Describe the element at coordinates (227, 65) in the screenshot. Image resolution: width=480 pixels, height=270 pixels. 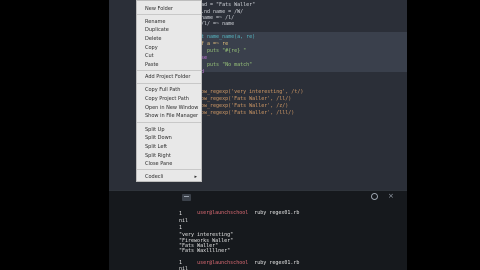
I see `code-line: puts "No match"` at that location.